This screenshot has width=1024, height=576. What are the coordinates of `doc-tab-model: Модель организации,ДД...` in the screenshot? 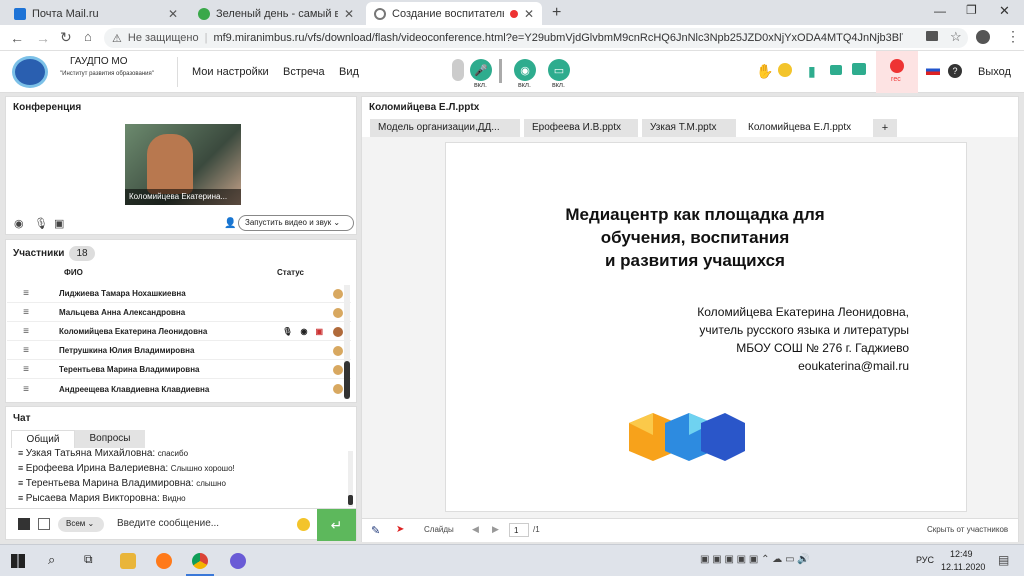 It's located at (445, 128).